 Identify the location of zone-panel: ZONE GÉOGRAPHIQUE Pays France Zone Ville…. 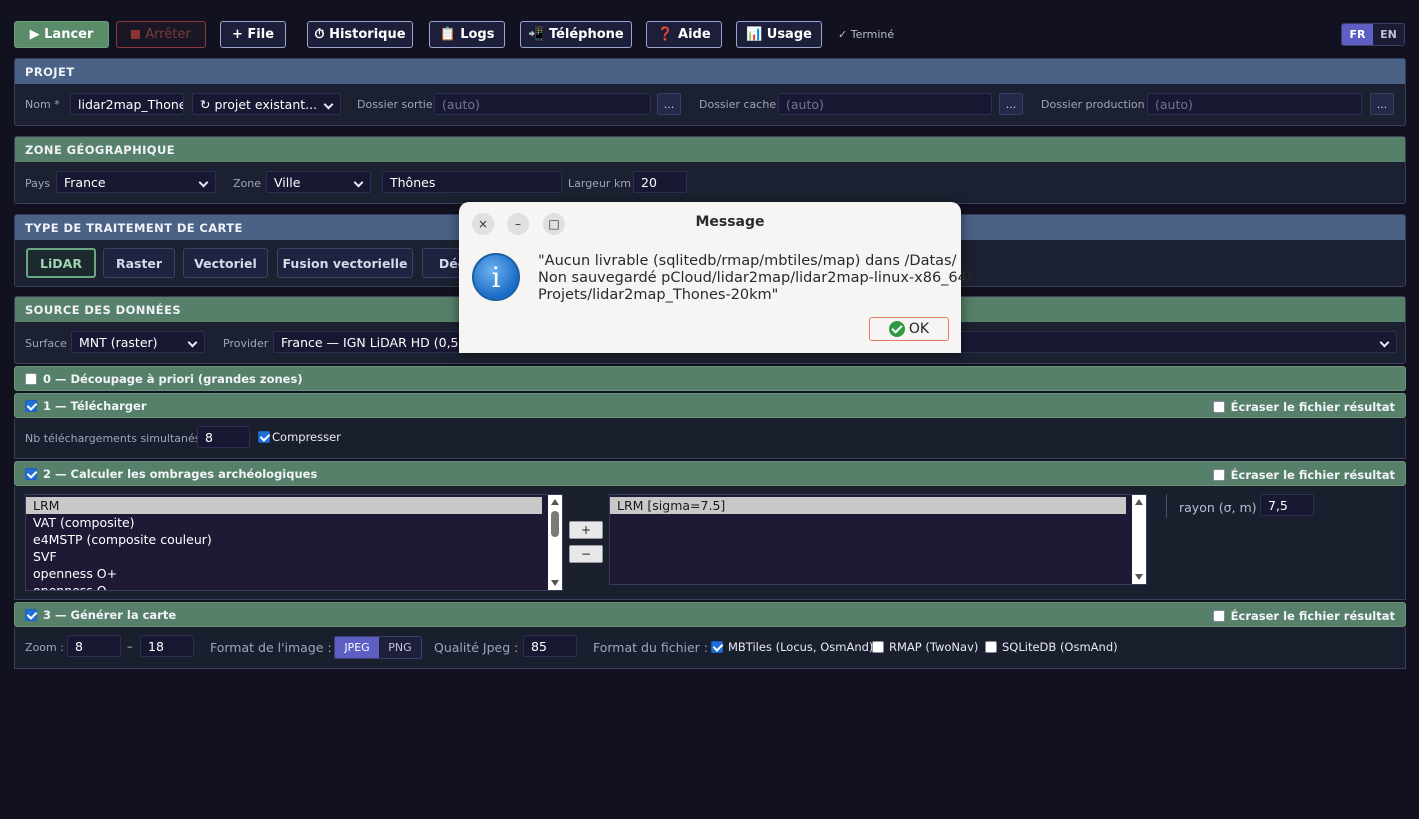
(710, 170).